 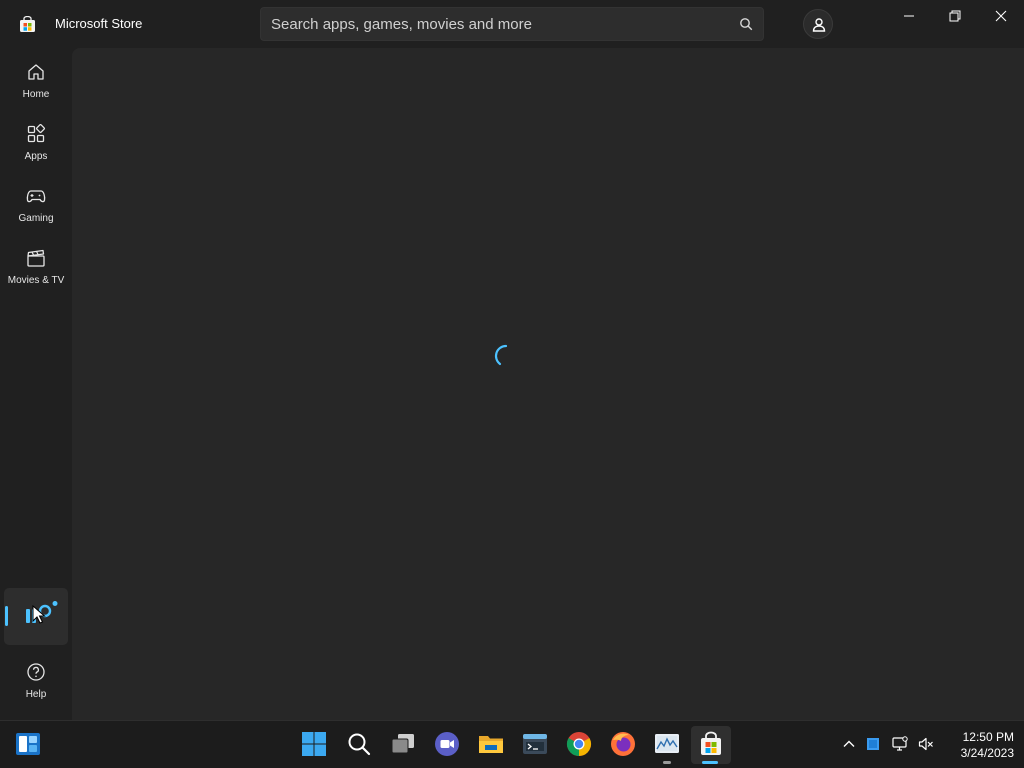 I want to click on search-box, so click(x=512, y=24).